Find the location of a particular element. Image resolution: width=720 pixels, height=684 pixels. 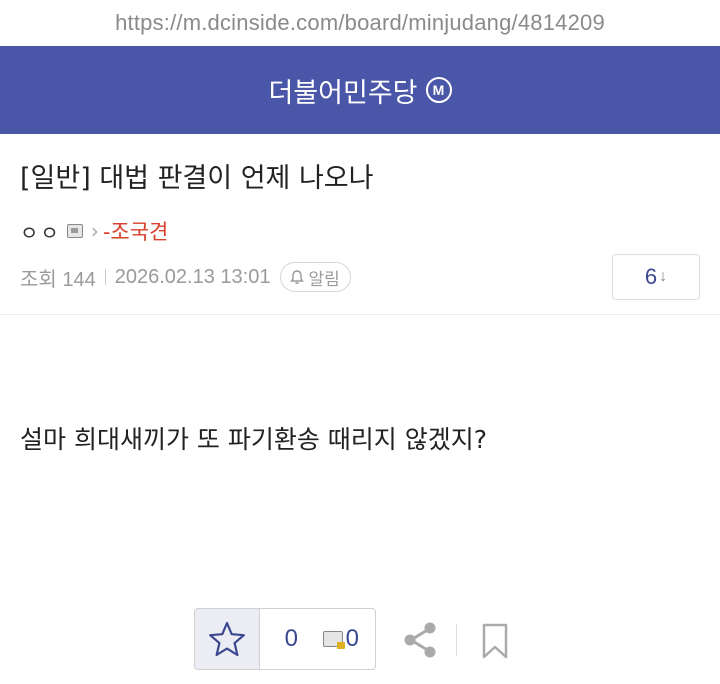

comment-count-button: 6 ↓ is located at coordinates (656, 277).